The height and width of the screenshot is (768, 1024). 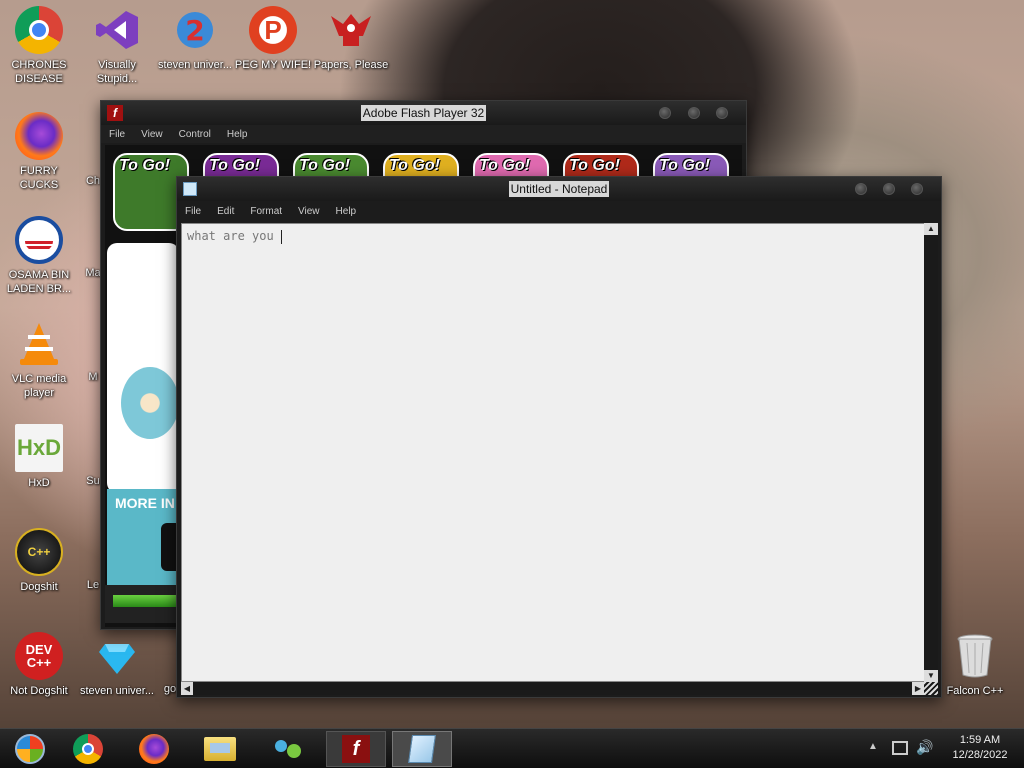 What do you see at coordinates (552, 688) in the screenshot?
I see `horizontal-scrollbar: ◀ ▶` at bounding box center [552, 688].